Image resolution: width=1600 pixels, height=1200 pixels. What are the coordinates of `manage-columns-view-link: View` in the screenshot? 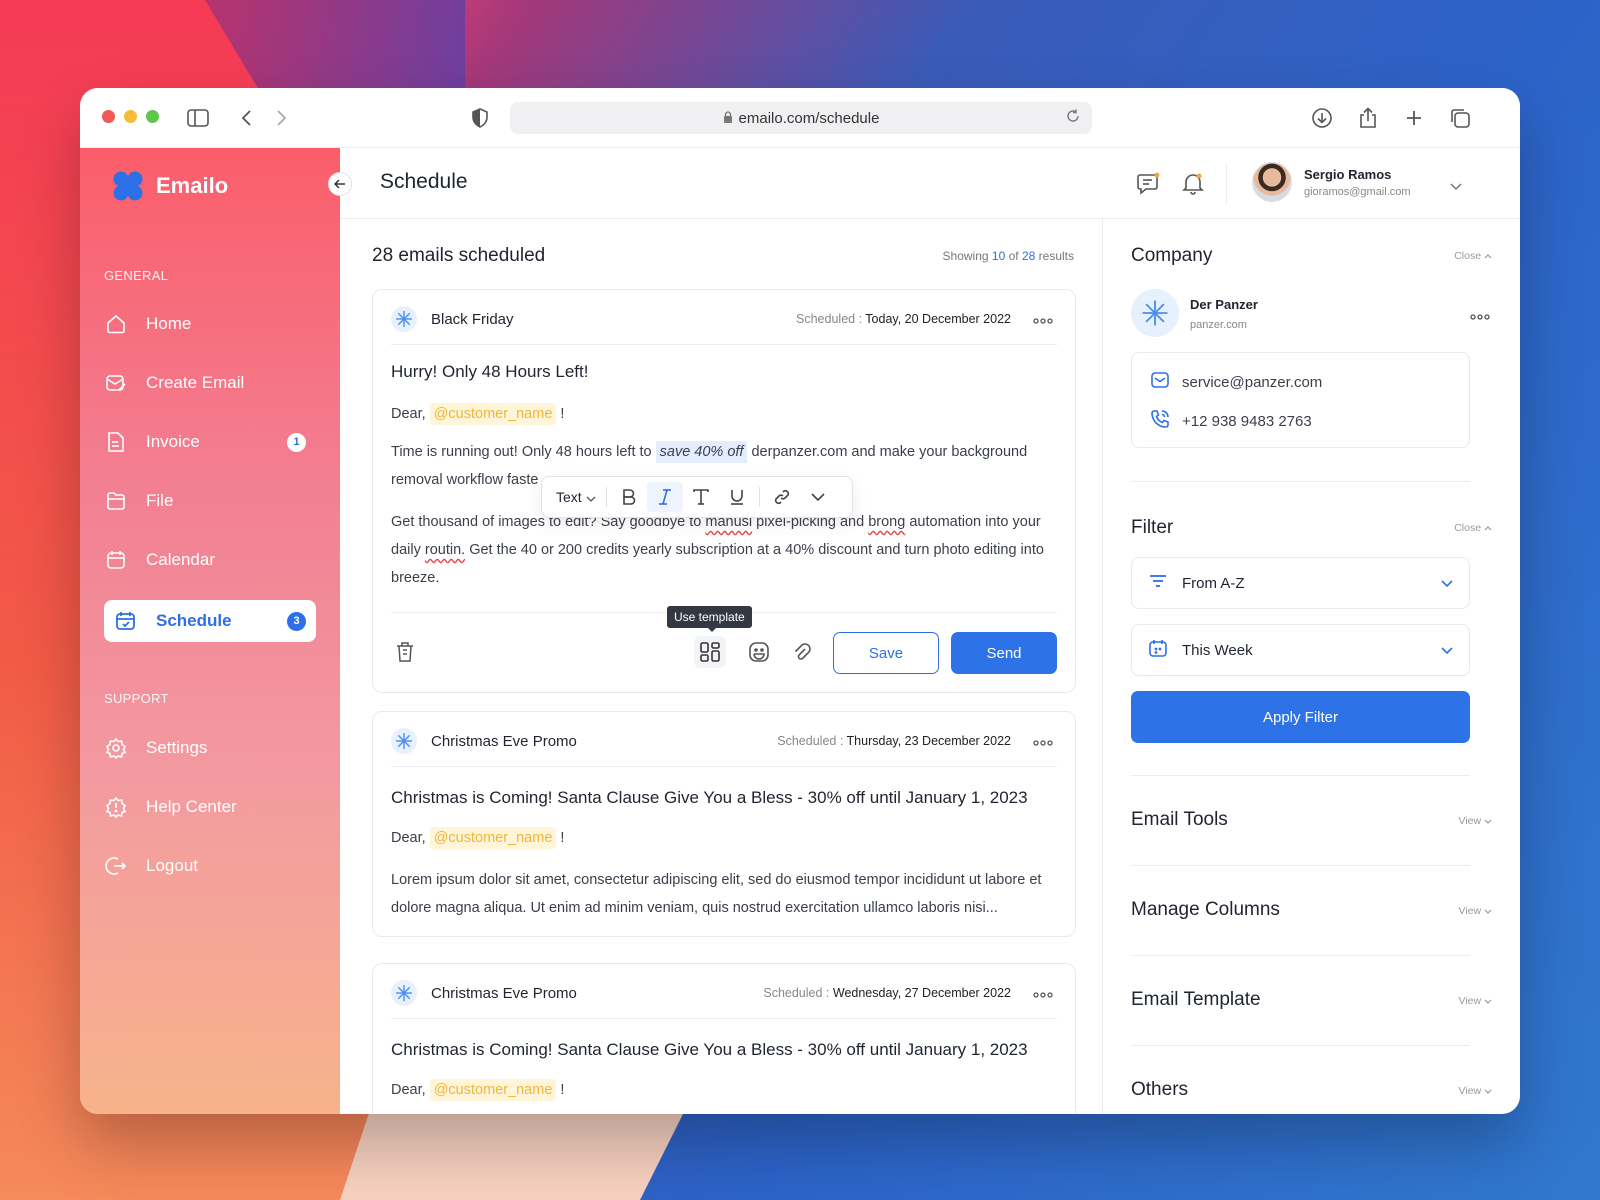 It's located at (1476, 911).